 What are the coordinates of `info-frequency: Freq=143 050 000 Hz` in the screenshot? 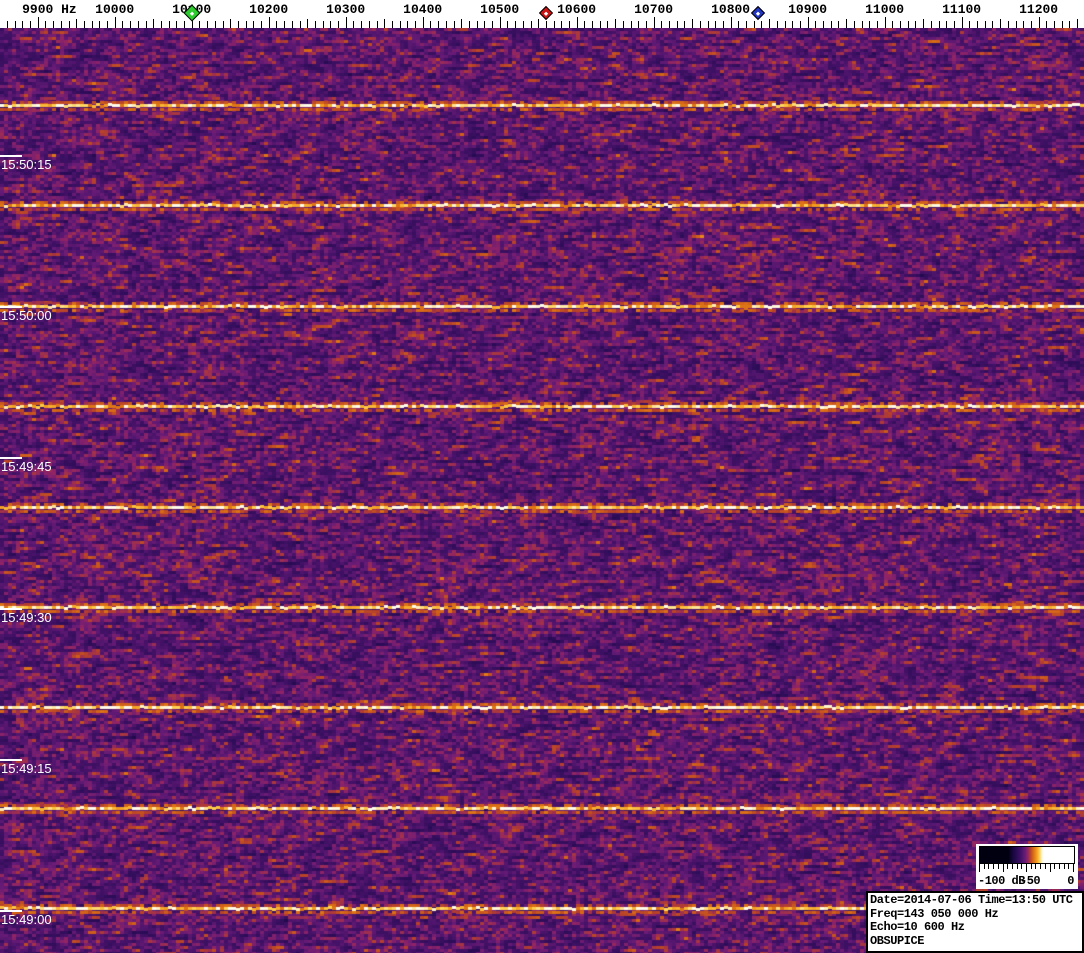 It's located at (934, 913).